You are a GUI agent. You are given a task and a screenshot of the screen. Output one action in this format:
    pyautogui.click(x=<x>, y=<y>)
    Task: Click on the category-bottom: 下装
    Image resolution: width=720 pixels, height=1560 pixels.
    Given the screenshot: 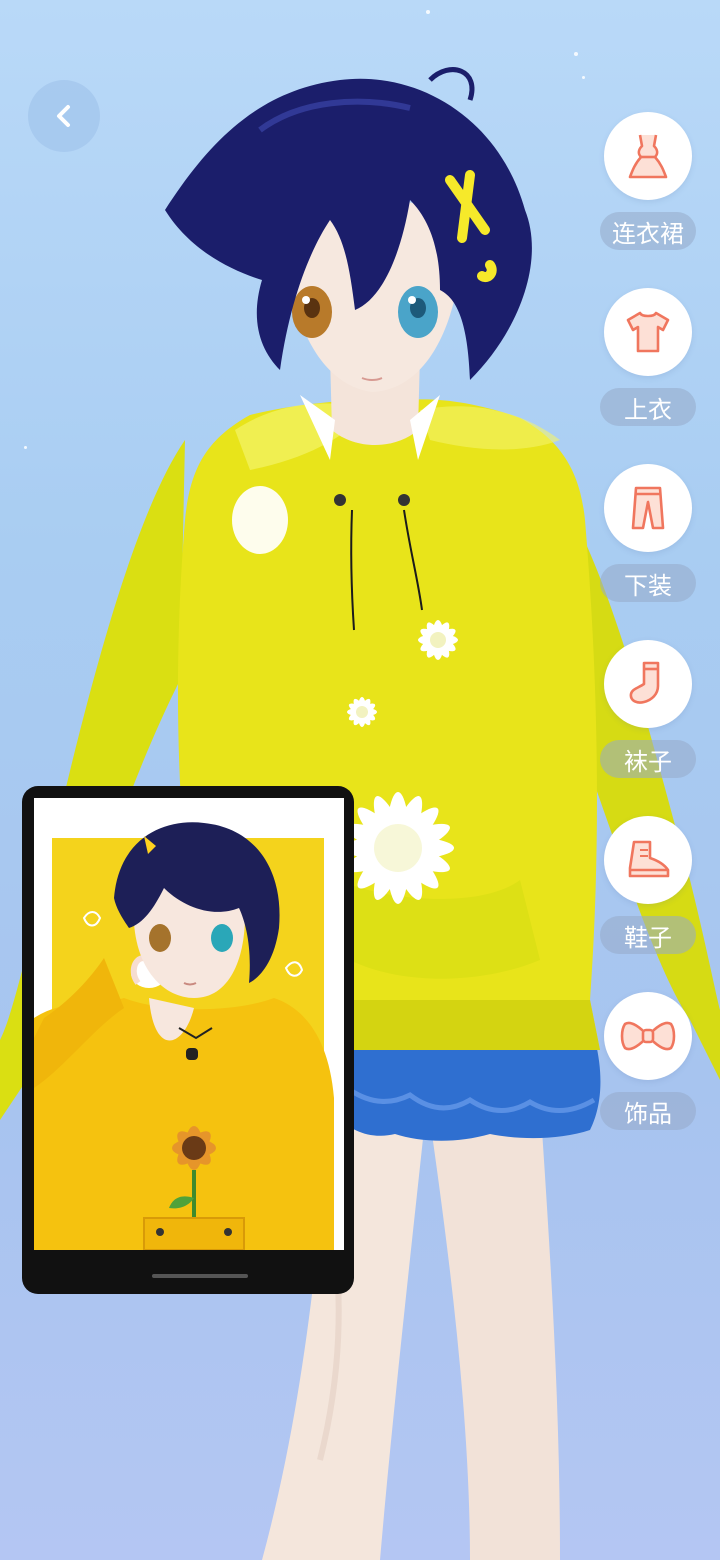 What is the action you would take?
    pyautogui.click(x=651, y=534)
    